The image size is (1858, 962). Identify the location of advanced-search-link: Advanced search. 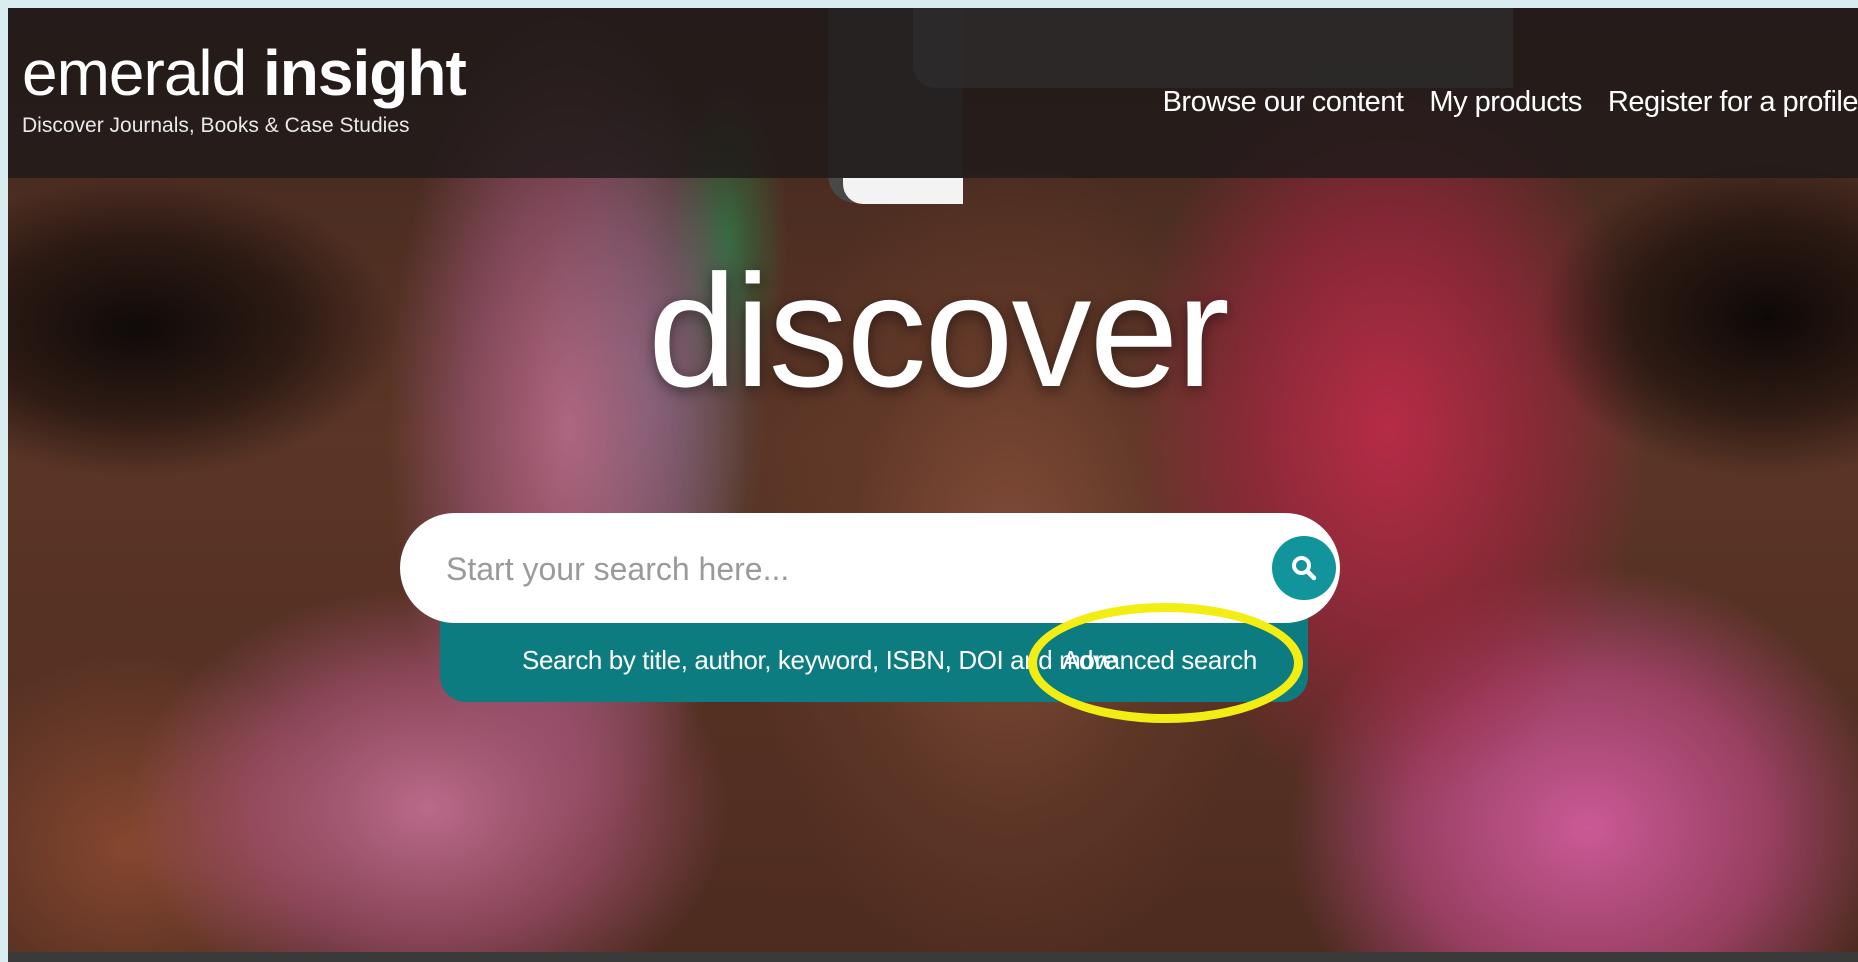
(1159, 660).